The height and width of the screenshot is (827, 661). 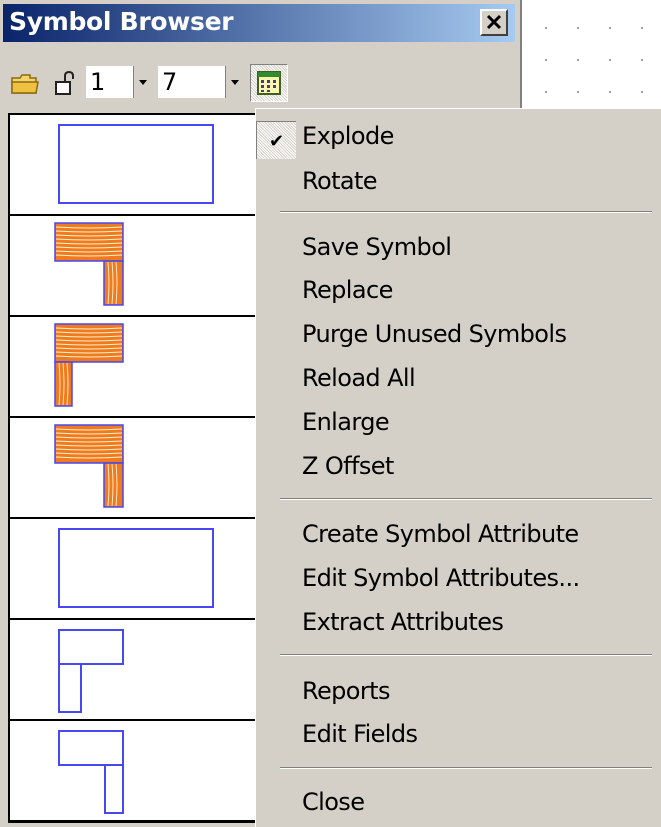 What do you see at coordinates (25, 84) in the screenshot?
I see `folder-icon` at bounding box center [25, 84].